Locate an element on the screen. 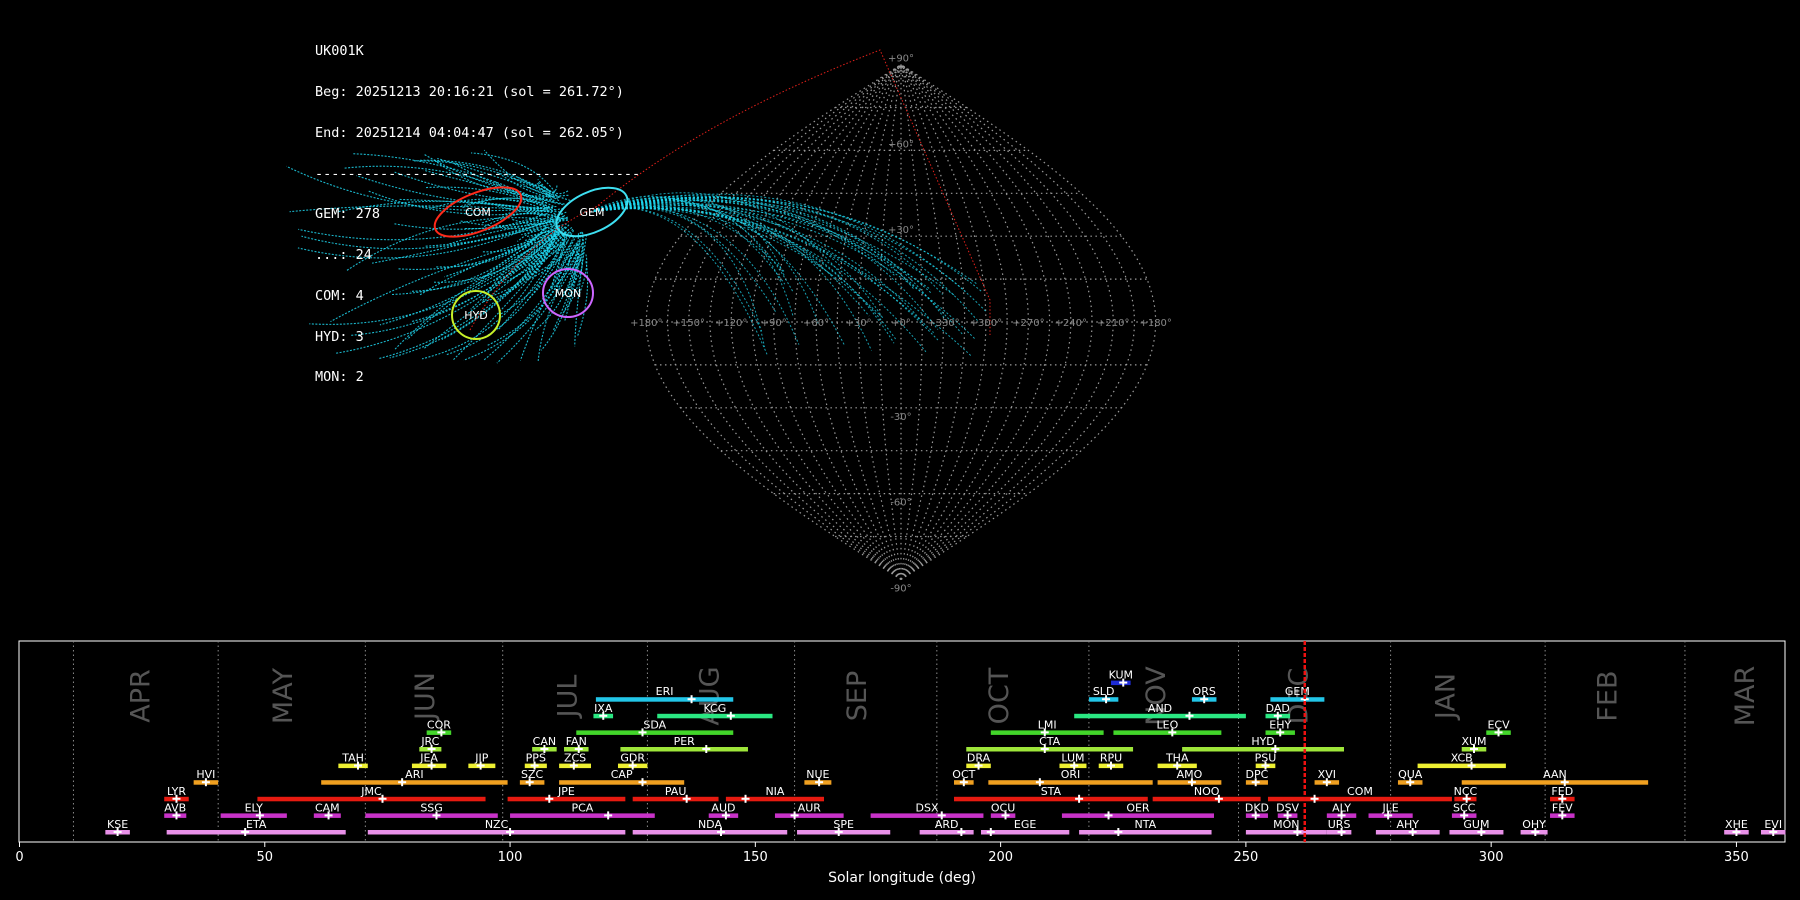  shower-code-label: NUE is located at coordinates (817, 774).